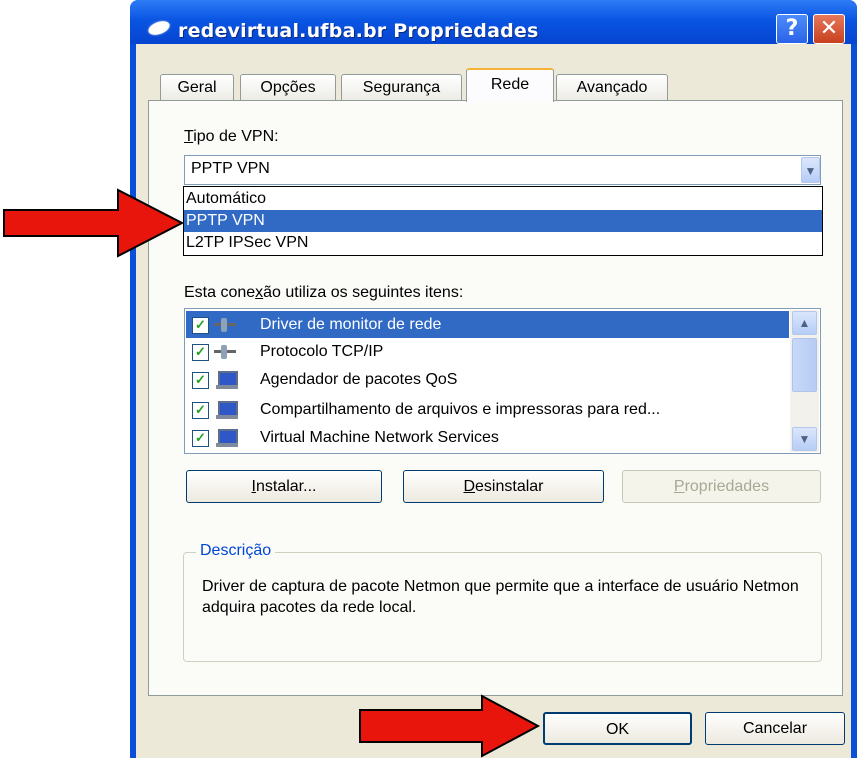 Image resolution: width=857 pixels, height=758 pixels. Describe the element at coordinates (230, 168) in the screenshot. I see `vpn-type-value: PPTP VPN` at that location.